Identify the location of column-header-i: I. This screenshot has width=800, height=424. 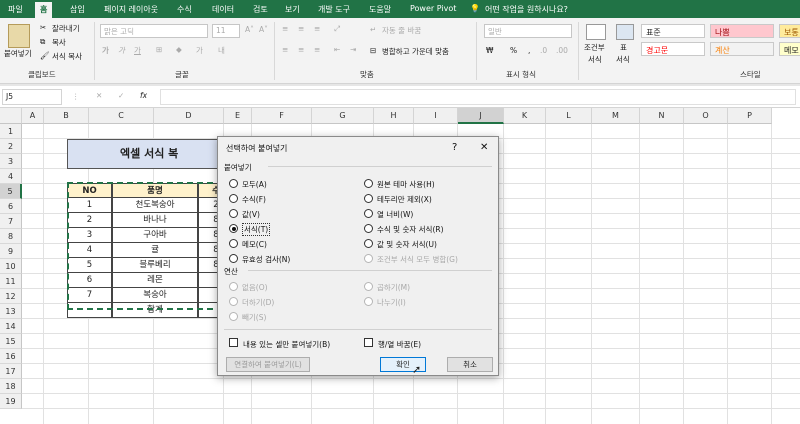
(436, 116).